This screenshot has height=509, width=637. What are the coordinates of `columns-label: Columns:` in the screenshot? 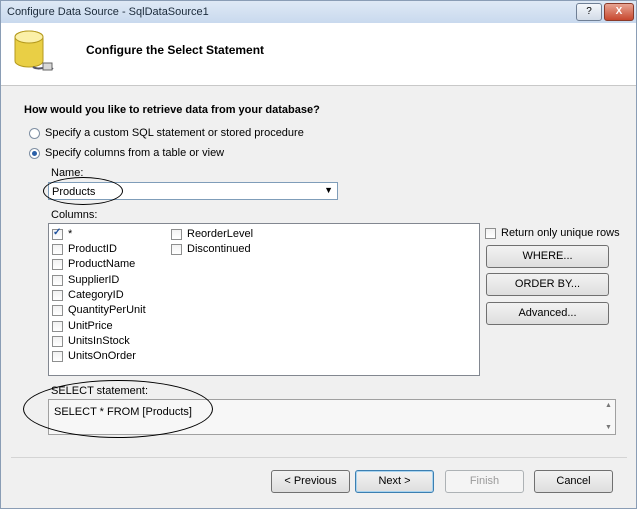 It's located at (74, 215).